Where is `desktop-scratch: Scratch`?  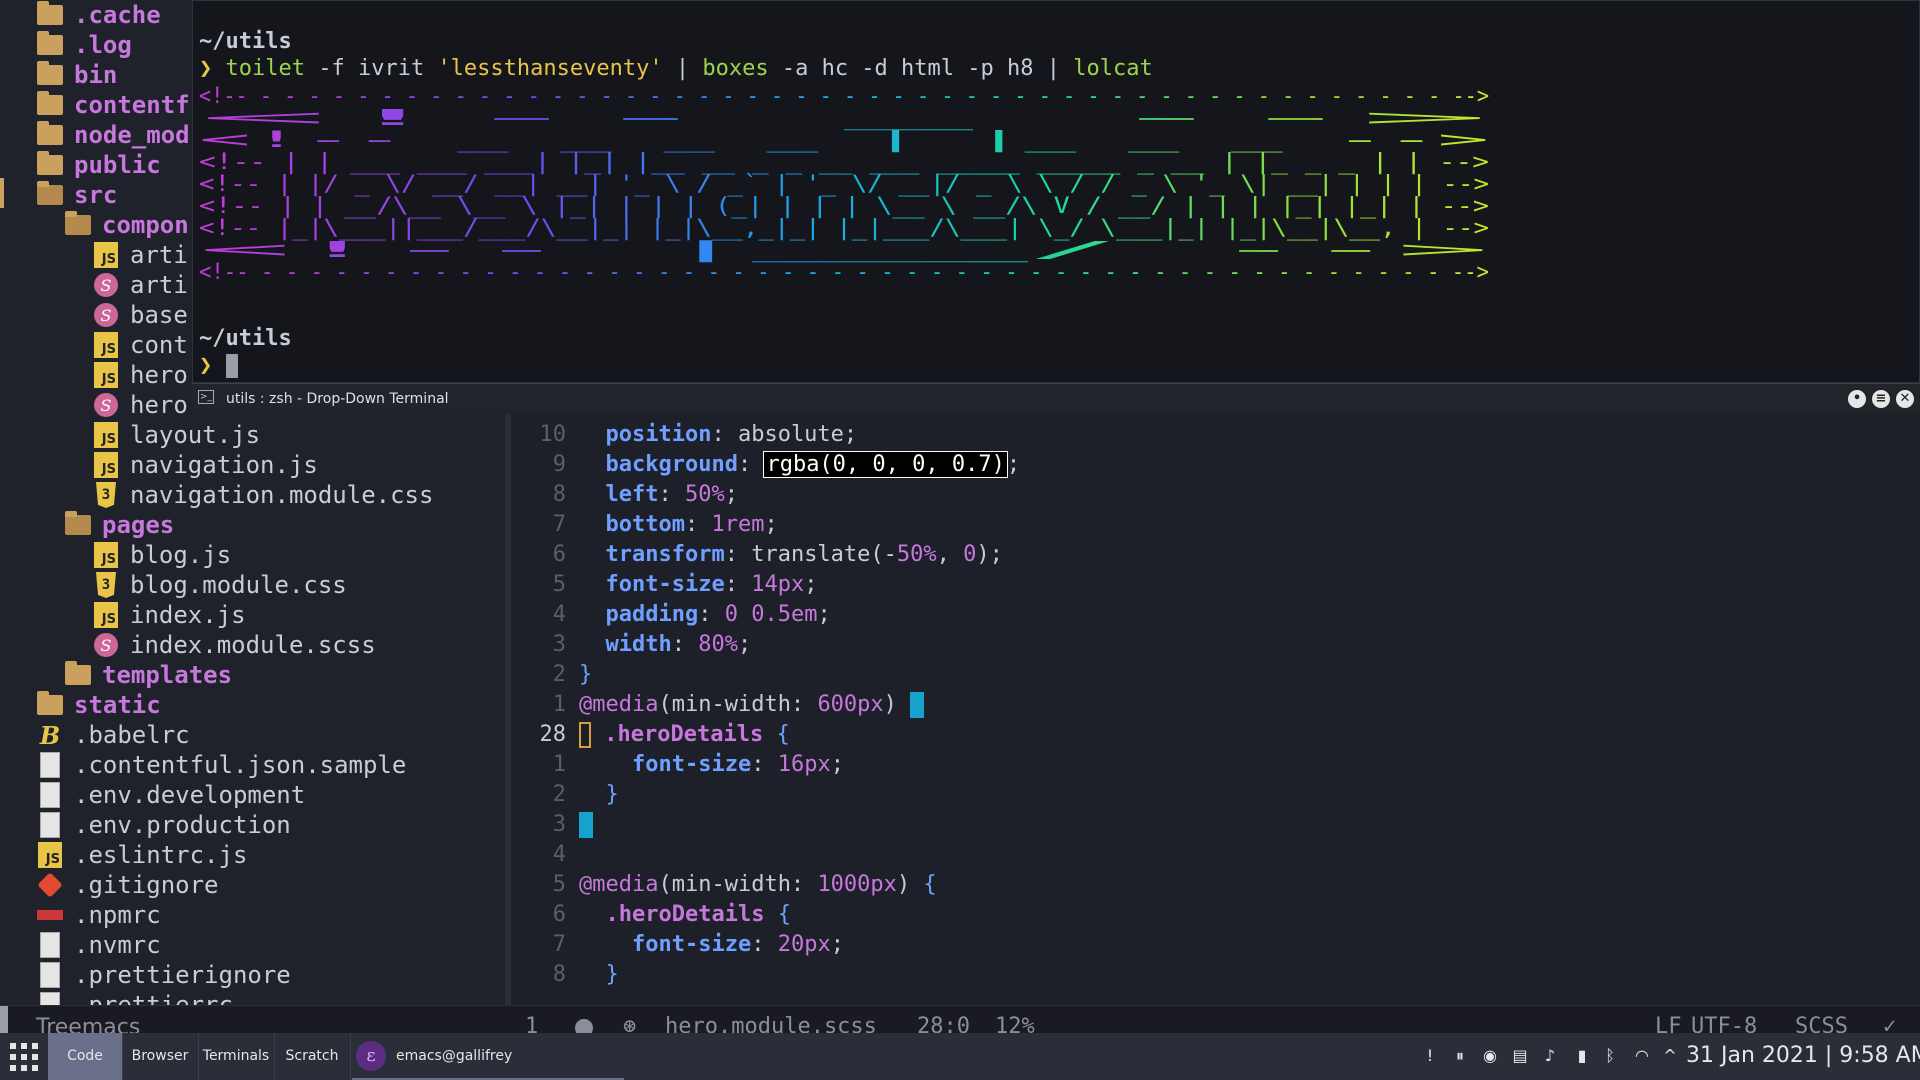 desktop-scratch: Scratch is located at coordinates (312, 1056).